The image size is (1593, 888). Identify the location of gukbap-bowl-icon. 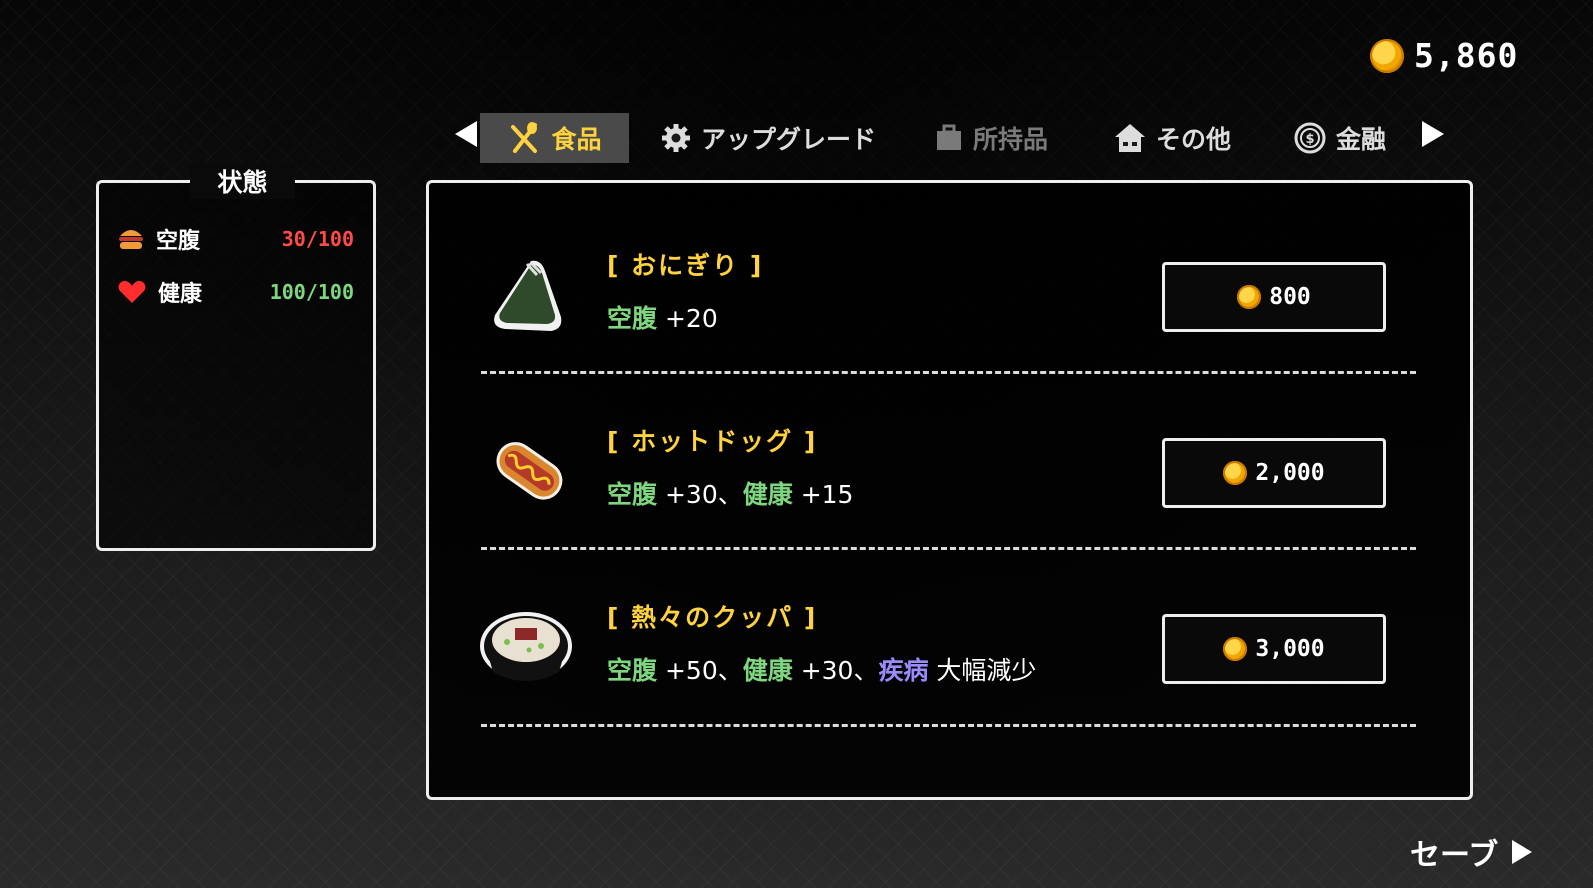
(526, 646).